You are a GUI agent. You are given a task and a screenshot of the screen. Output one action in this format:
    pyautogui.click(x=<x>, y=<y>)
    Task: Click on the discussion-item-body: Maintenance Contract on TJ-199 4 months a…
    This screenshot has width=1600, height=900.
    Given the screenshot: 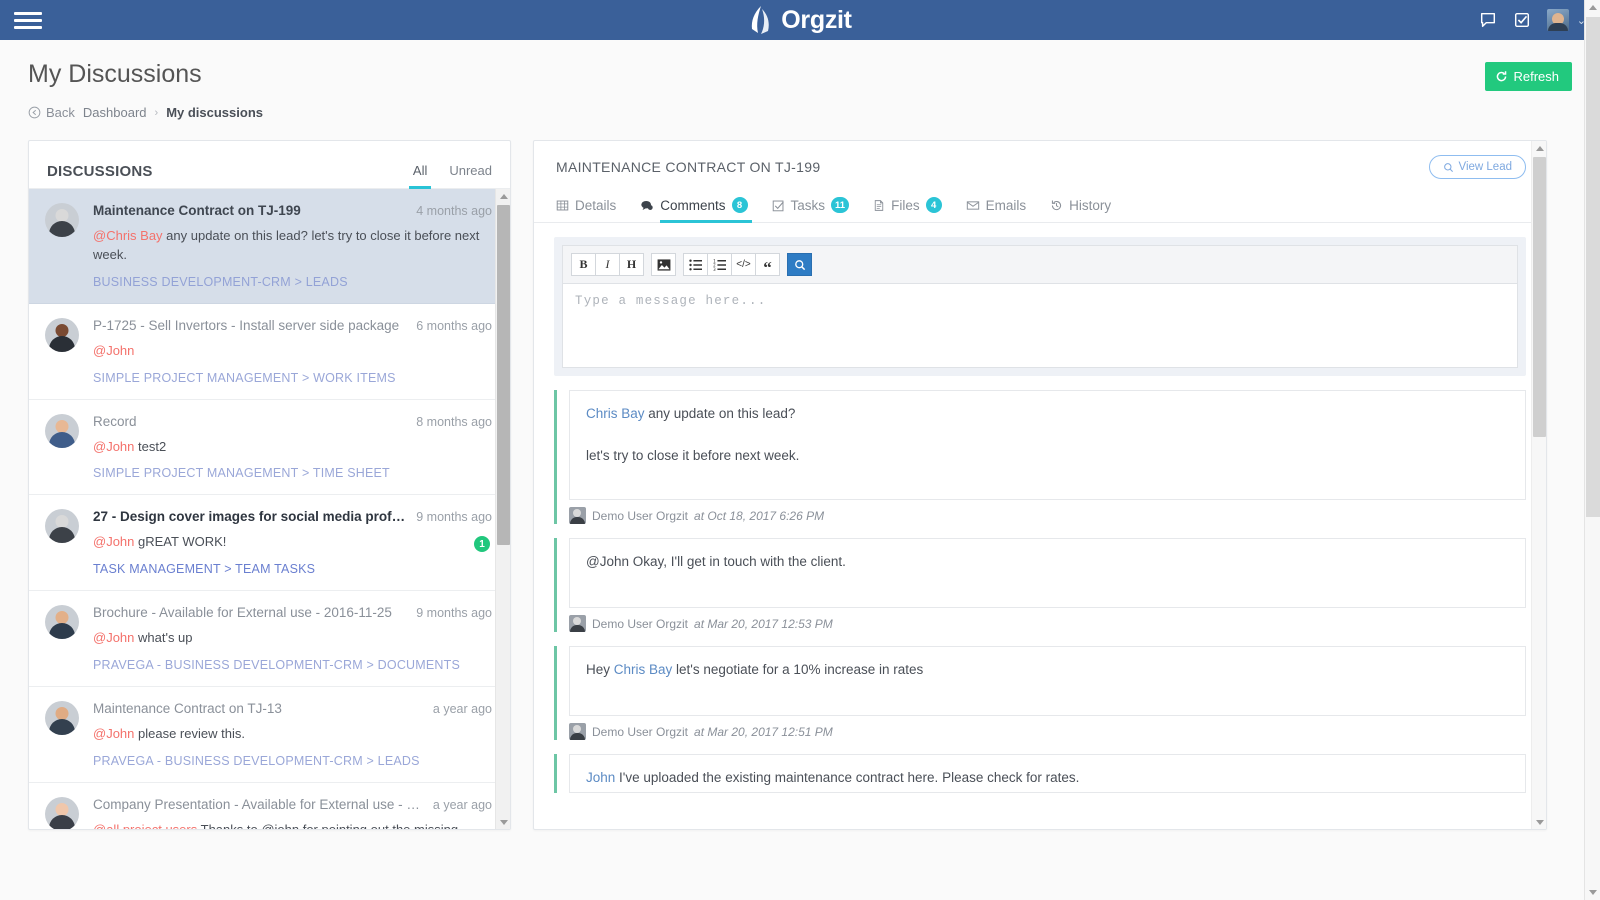 What is the action you would take?
    pyautogui.click(x=292, y=246)
    